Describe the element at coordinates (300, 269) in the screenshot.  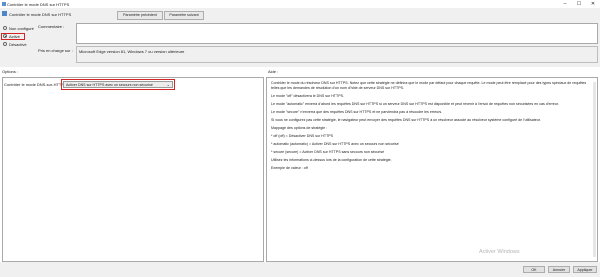
I see `footer` at that location.